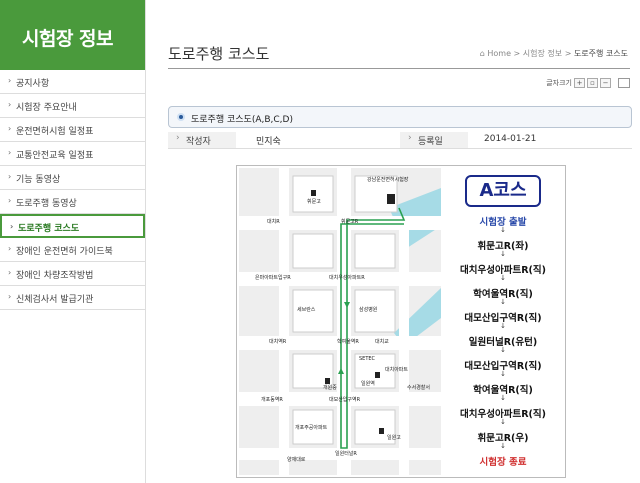 This screenshot has width=640, height=483. What do you see at coordinates (394, 438) in the screenshot?
I see `map-label: 일원고` at bounding box center [394, 438].